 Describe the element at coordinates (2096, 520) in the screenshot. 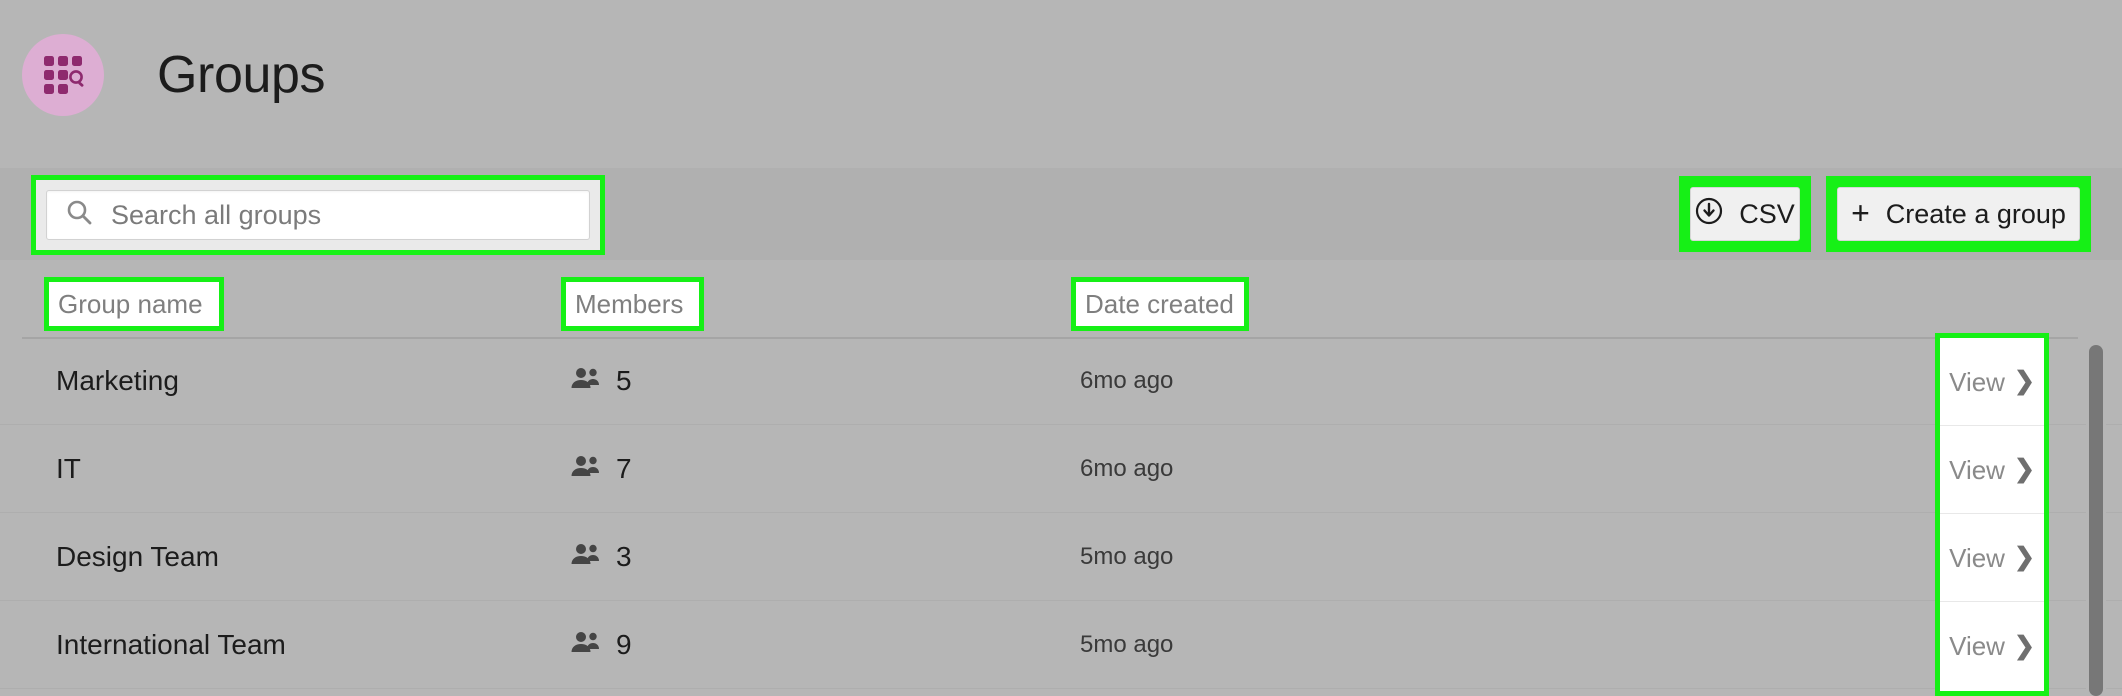

I see `scrollbar-thumb` at that location.